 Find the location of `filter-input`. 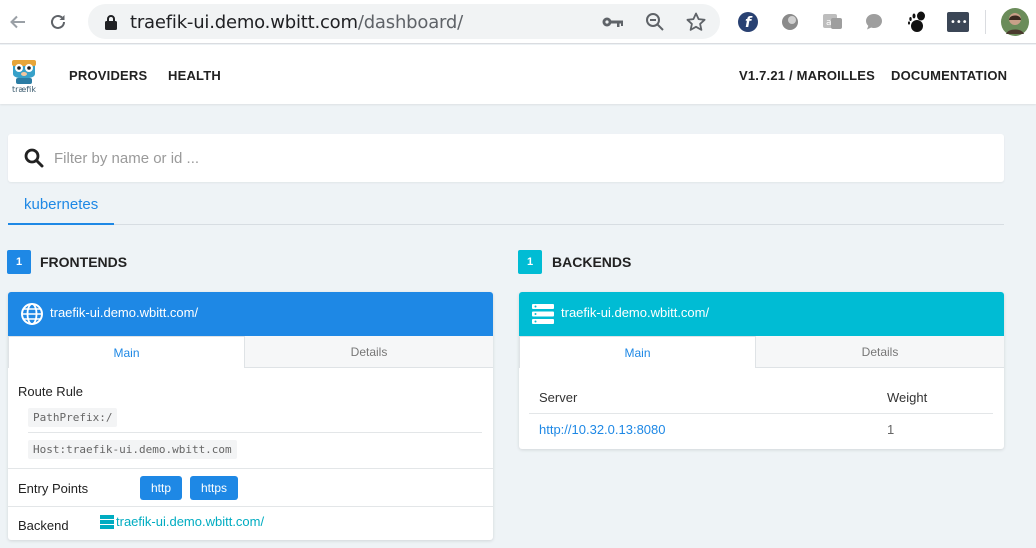

filter-input is located at coordinates (504, 158).